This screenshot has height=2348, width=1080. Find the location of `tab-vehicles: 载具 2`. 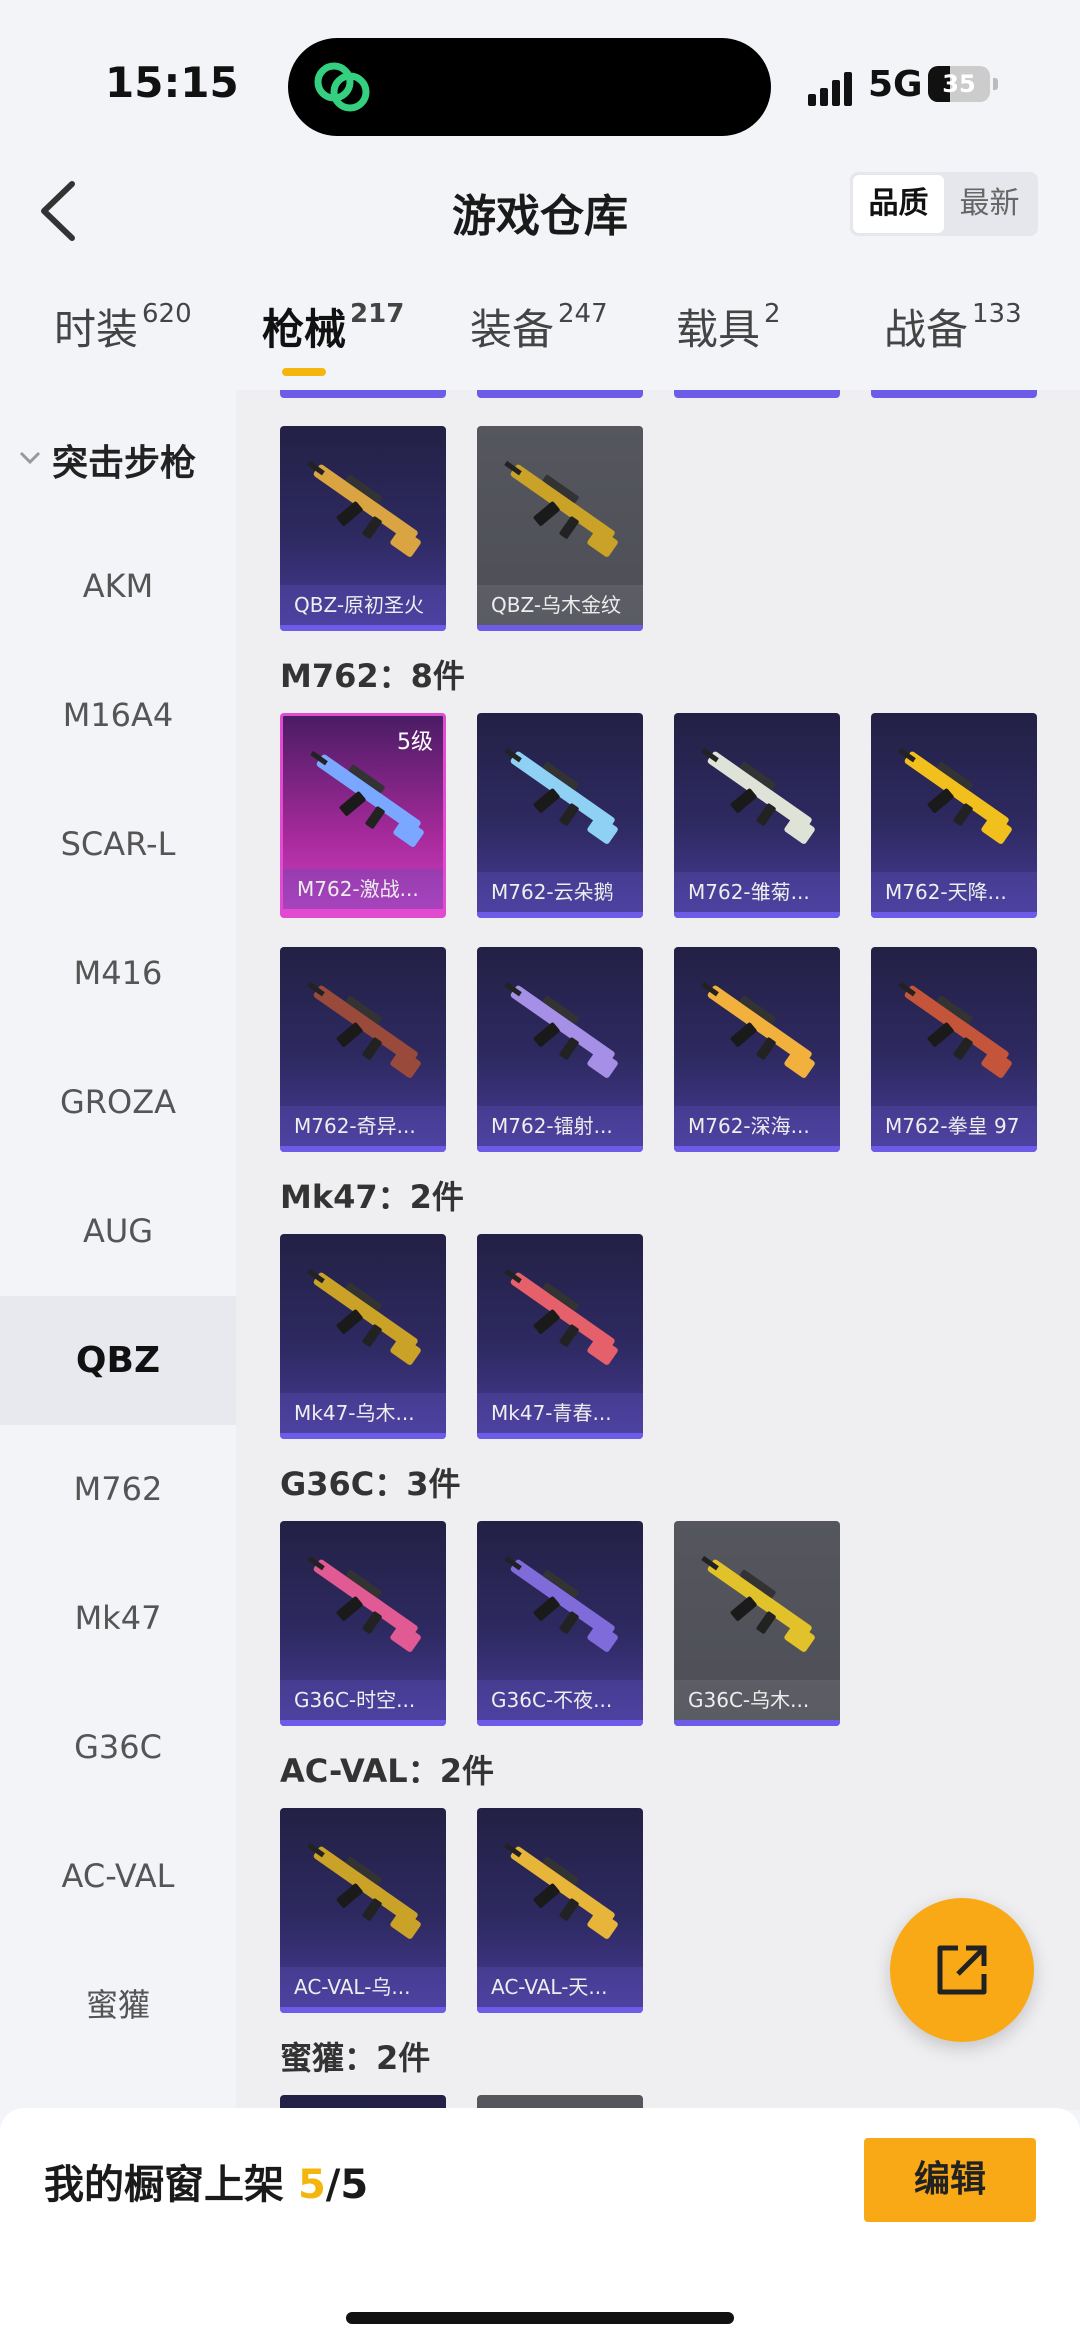

tab-vehicles: 载具 2 is located at coordinates (728, 326).